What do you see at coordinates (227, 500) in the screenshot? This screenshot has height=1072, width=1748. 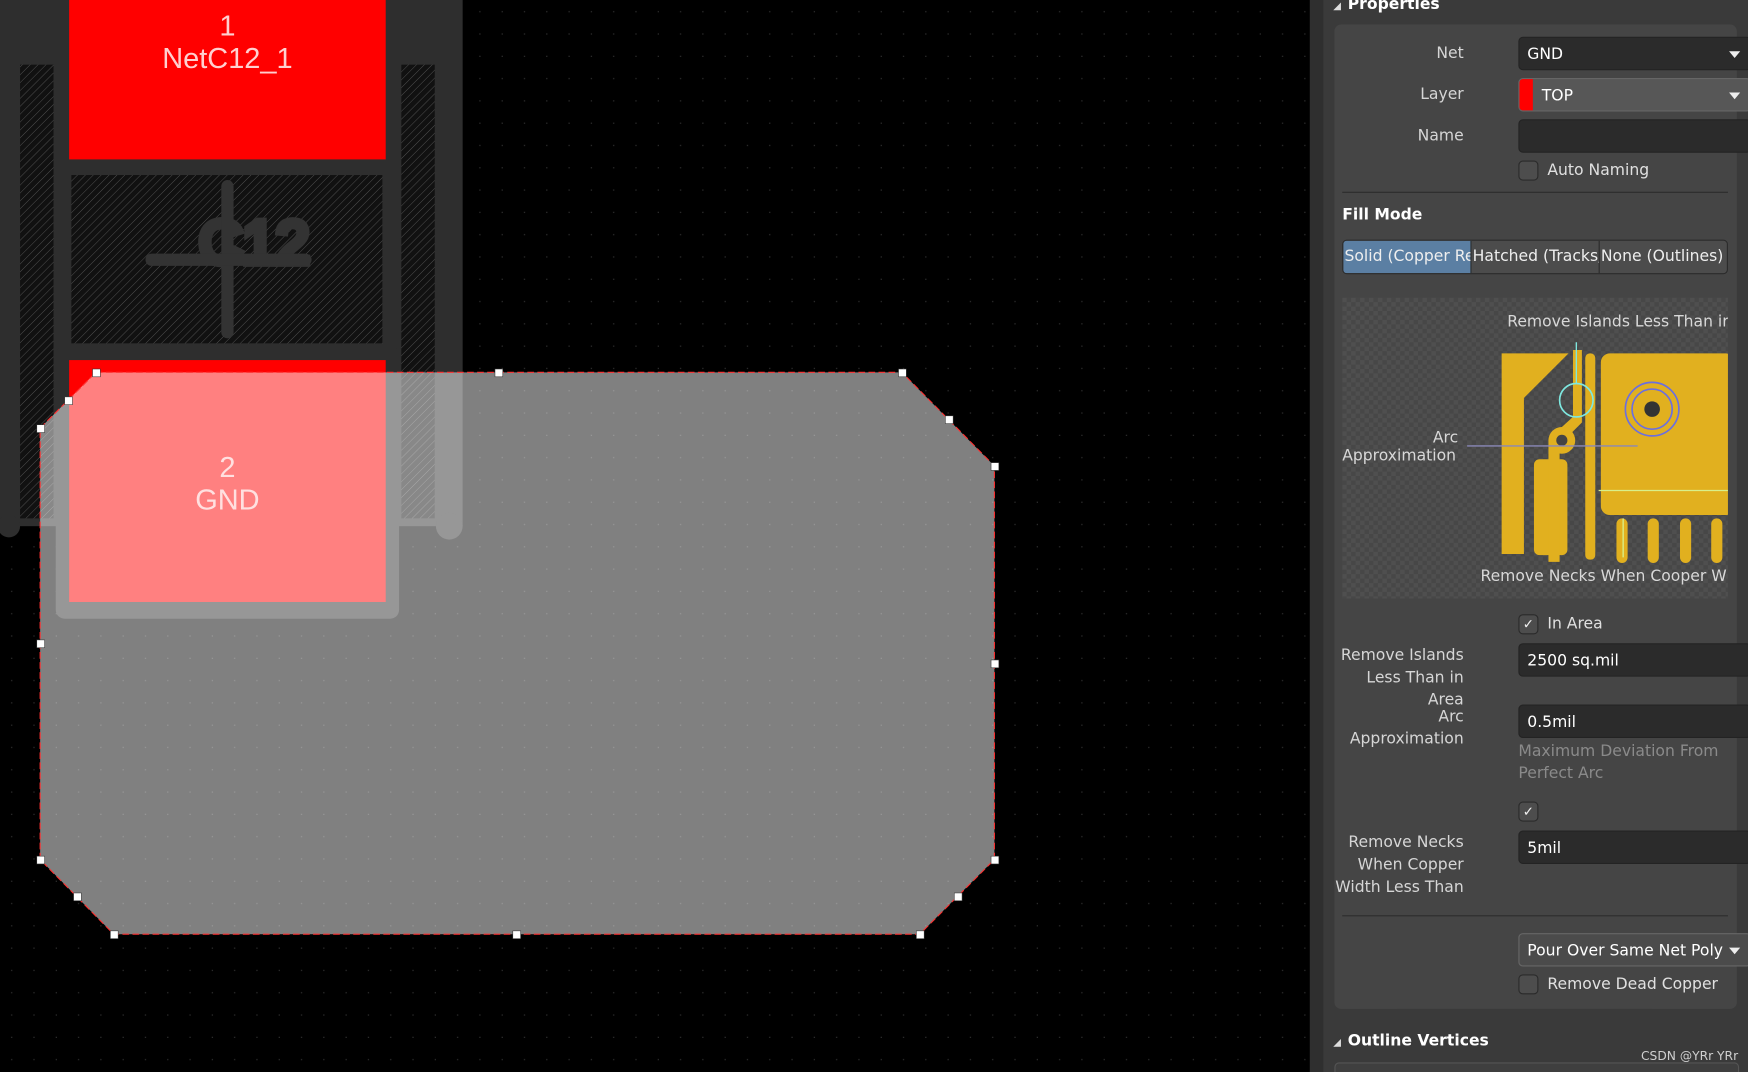 I see `pad-2-net: GND` at bounding box center [227, 500].